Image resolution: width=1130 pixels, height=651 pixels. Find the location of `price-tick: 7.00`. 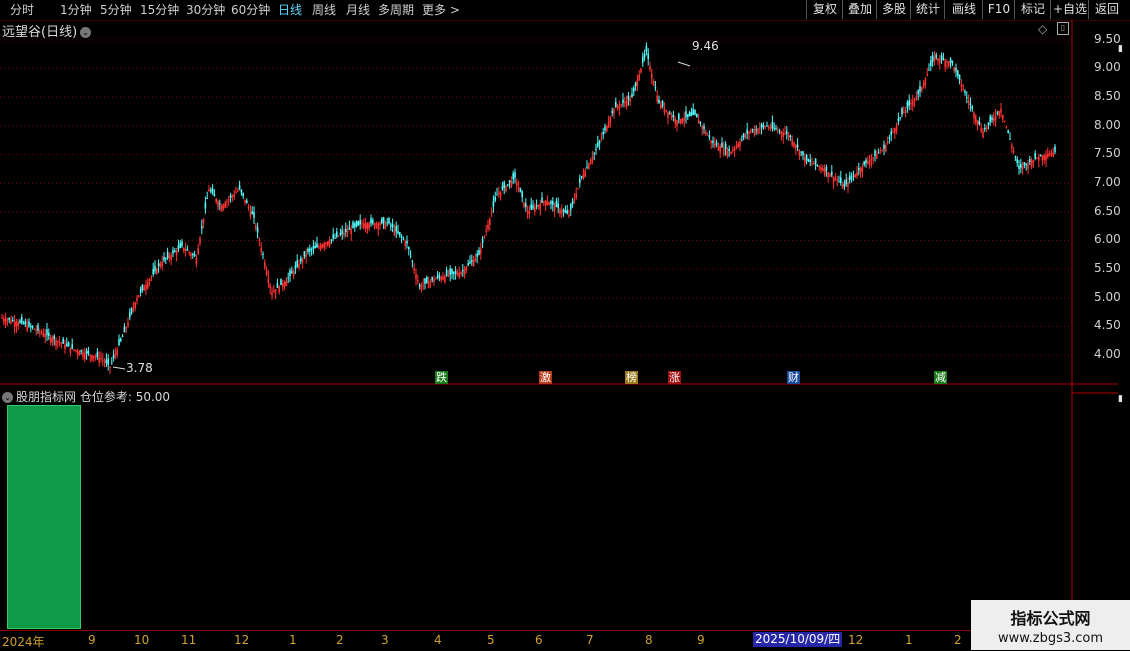

price-tick: 7.00 is located at coordinates (1107, 182).